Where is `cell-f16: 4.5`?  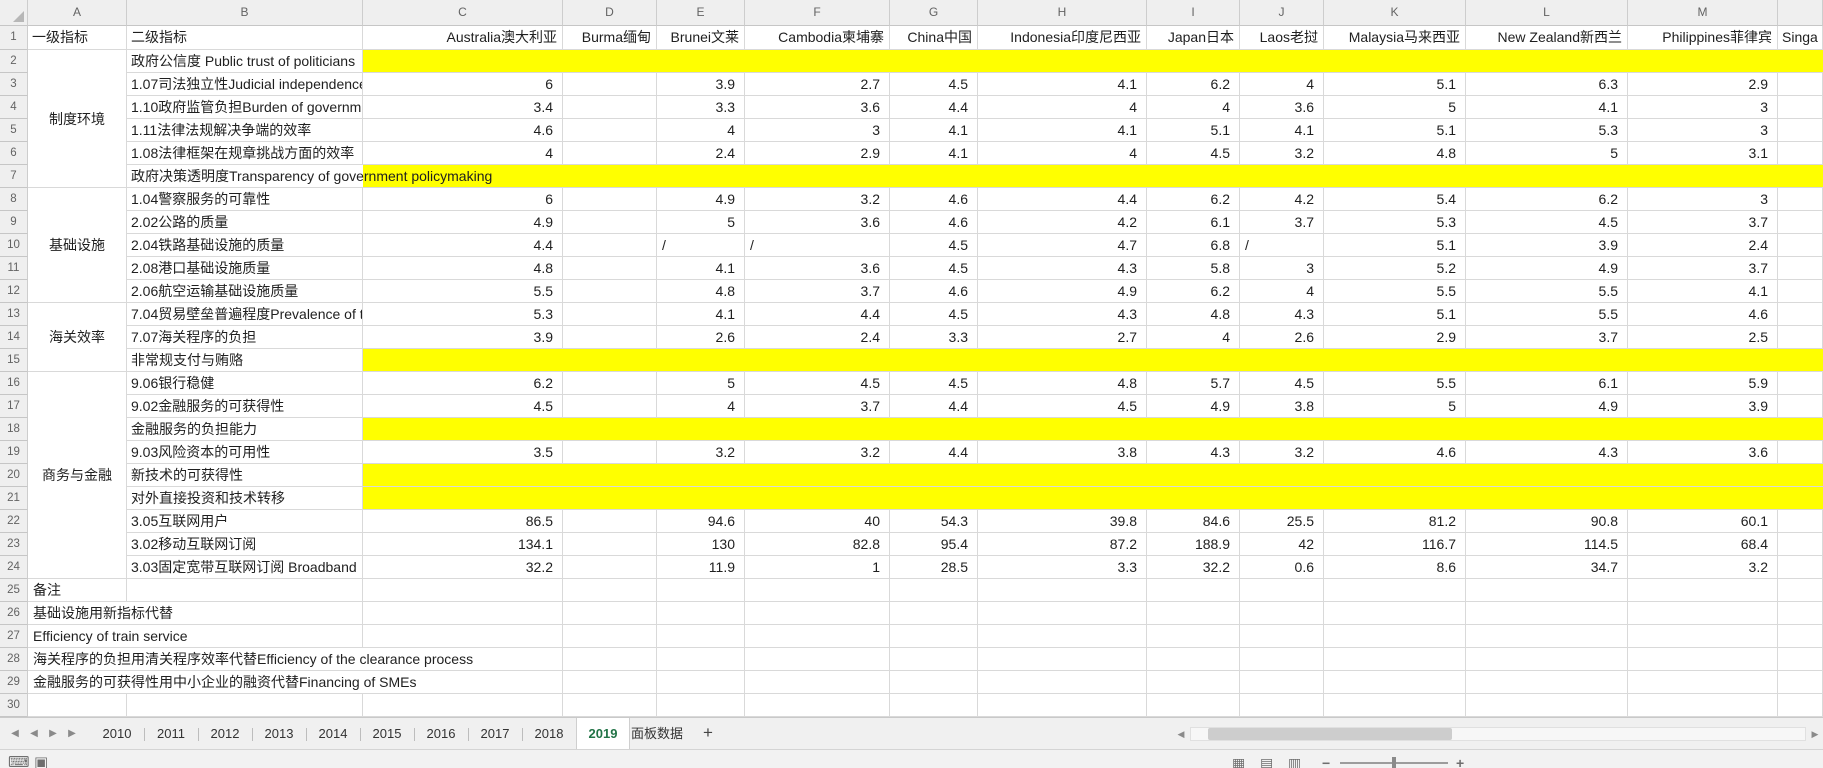
cell-f16: 4.5 is located at coordinates (817, 383).